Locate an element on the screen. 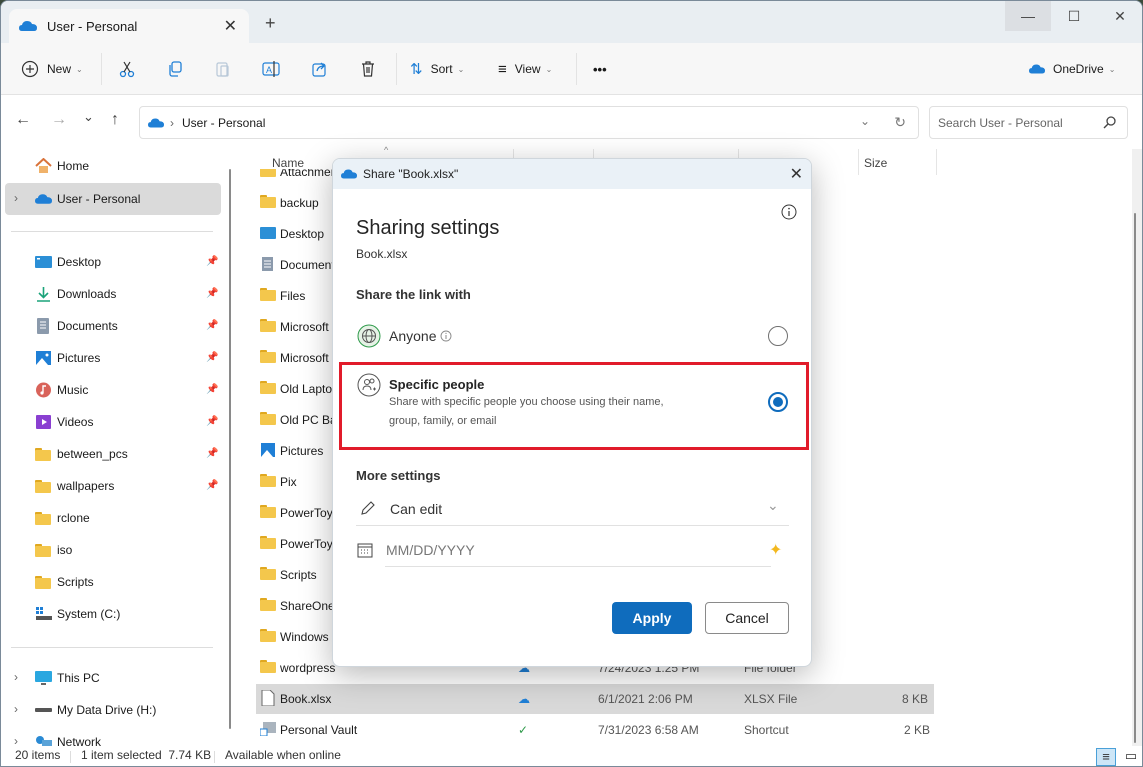 This screenshot has width=1143, height=767. tab-user-personal: User - Personal ✕ is located at coordinates (129, 26).